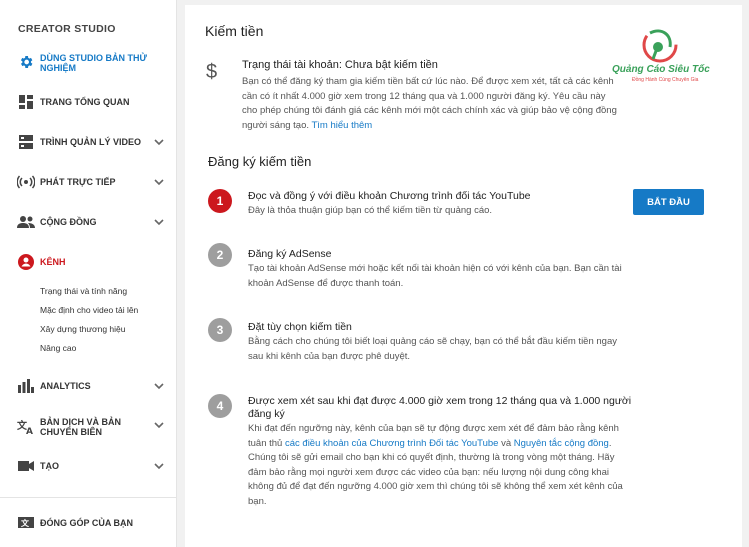 The height and width of the screenshot is (547, 749). What do you see at coordinates (212, 72) in the screenshot?
I see `dollar-icon: $` at bounding box center [212, 72].